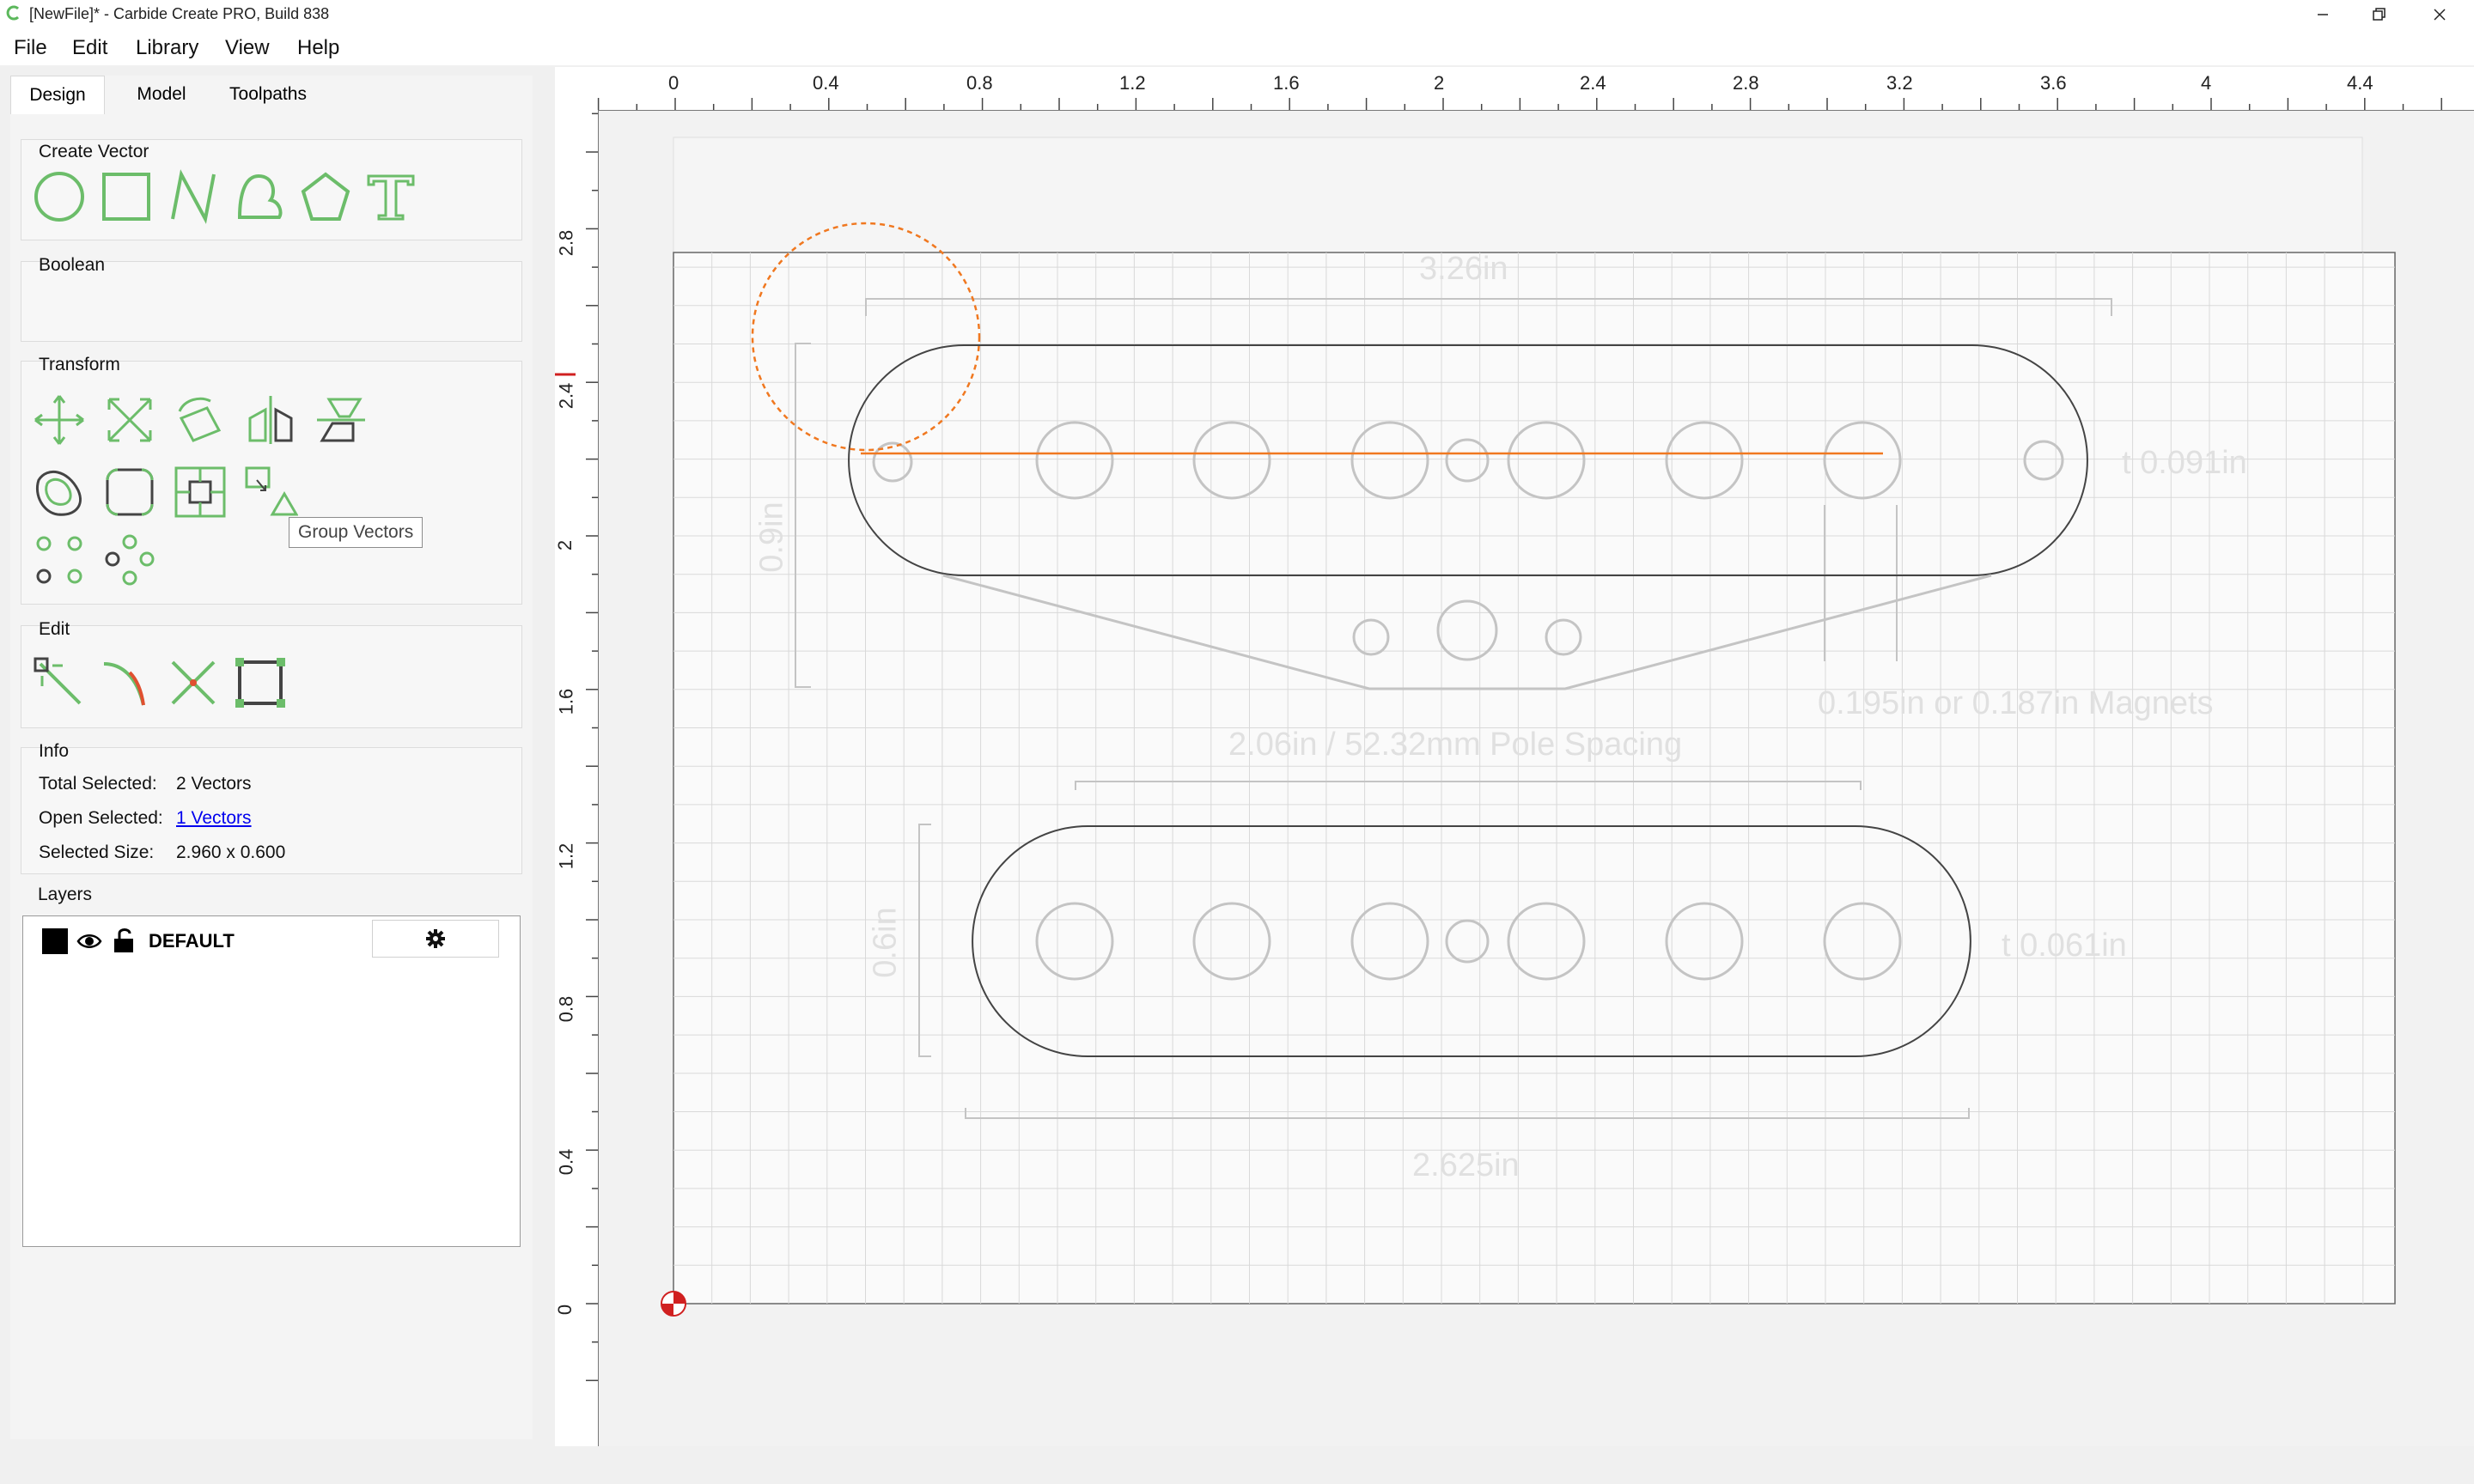  I want to click on ruler-y-label: 1.2, so click(566, 856).